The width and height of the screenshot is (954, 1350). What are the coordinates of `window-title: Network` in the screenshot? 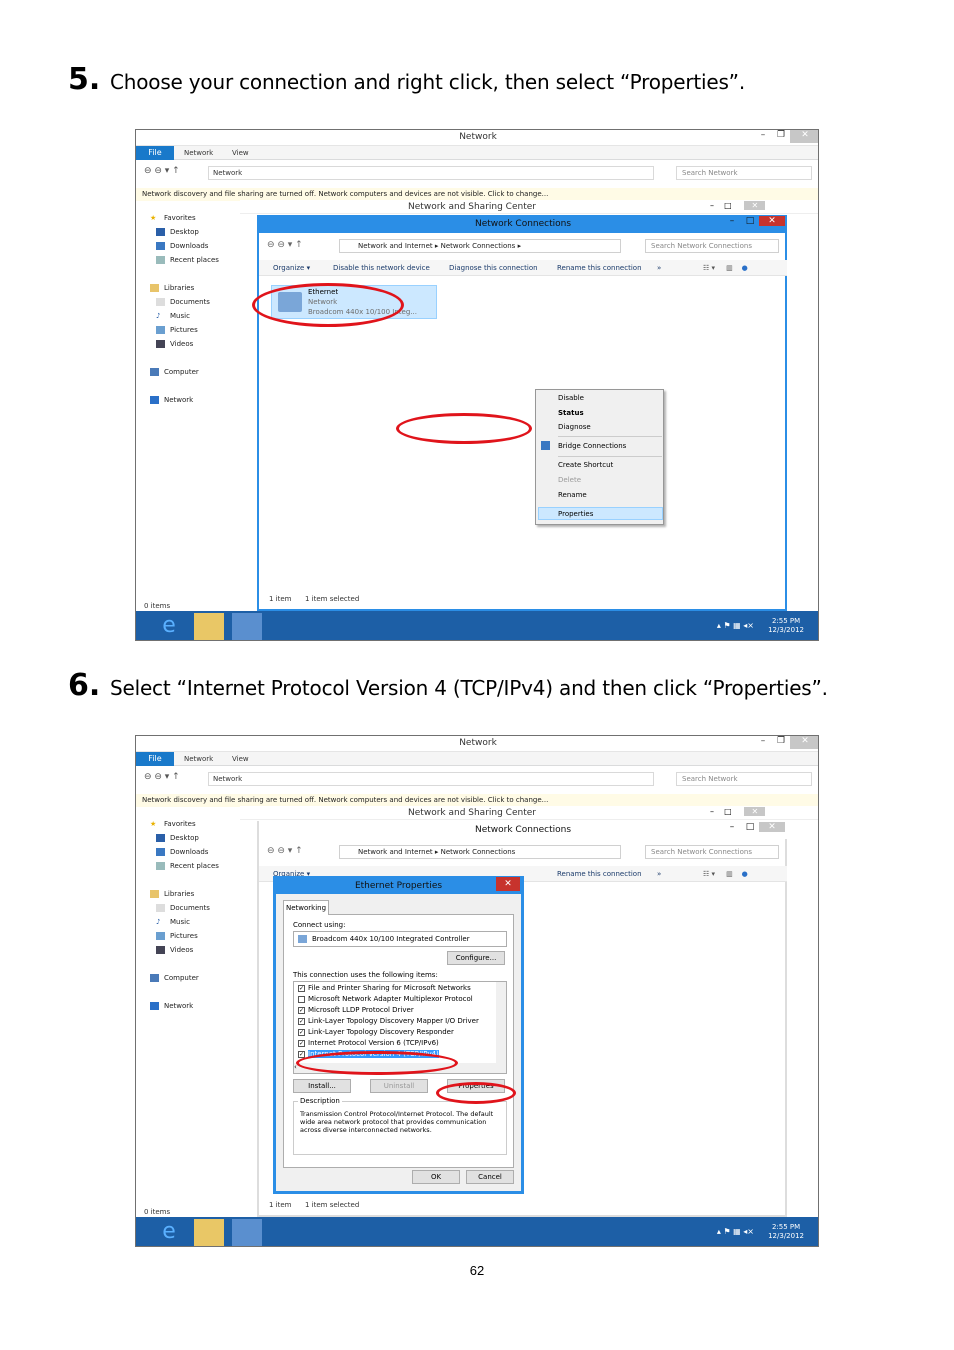 It's located at (478, 137).